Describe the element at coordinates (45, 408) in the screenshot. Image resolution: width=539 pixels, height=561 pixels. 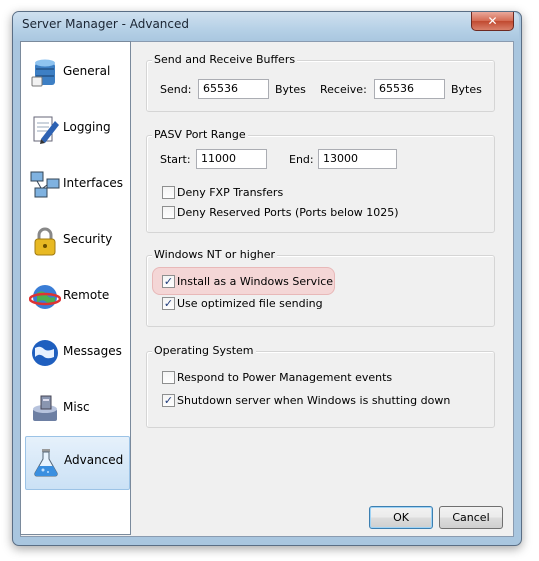
I see `server-disk-icon` at that location.